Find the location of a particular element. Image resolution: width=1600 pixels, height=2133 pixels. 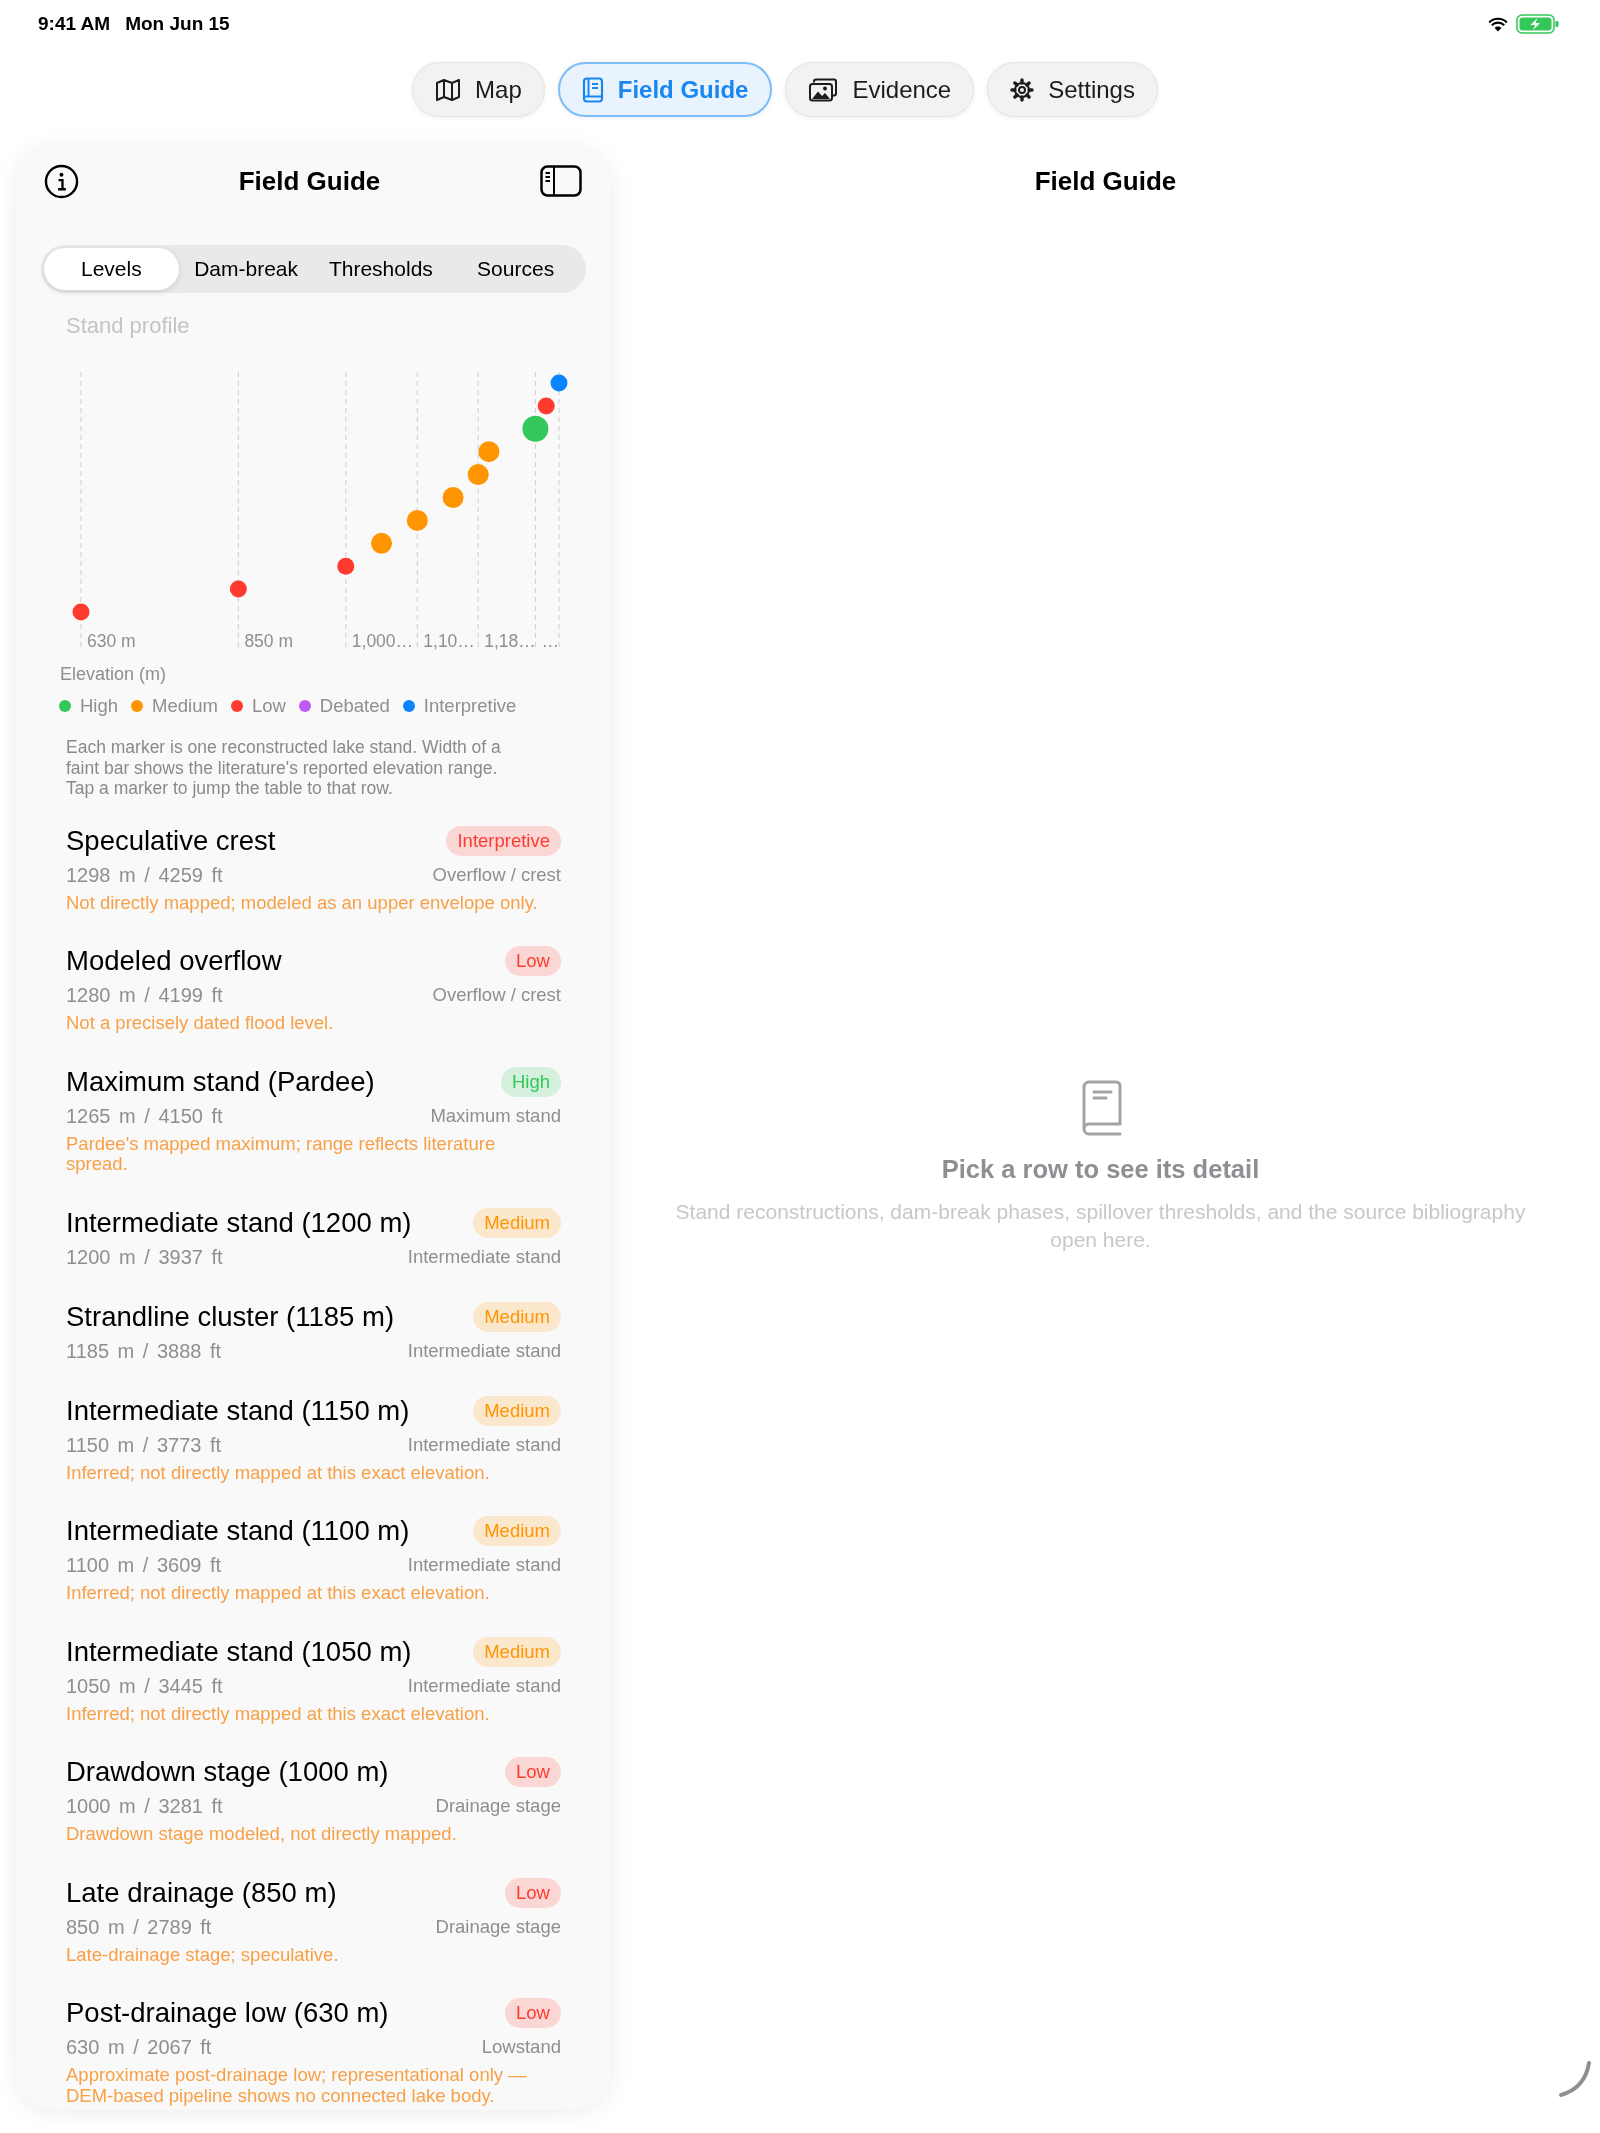

settings-icon is located at coordinates (1022, 89).